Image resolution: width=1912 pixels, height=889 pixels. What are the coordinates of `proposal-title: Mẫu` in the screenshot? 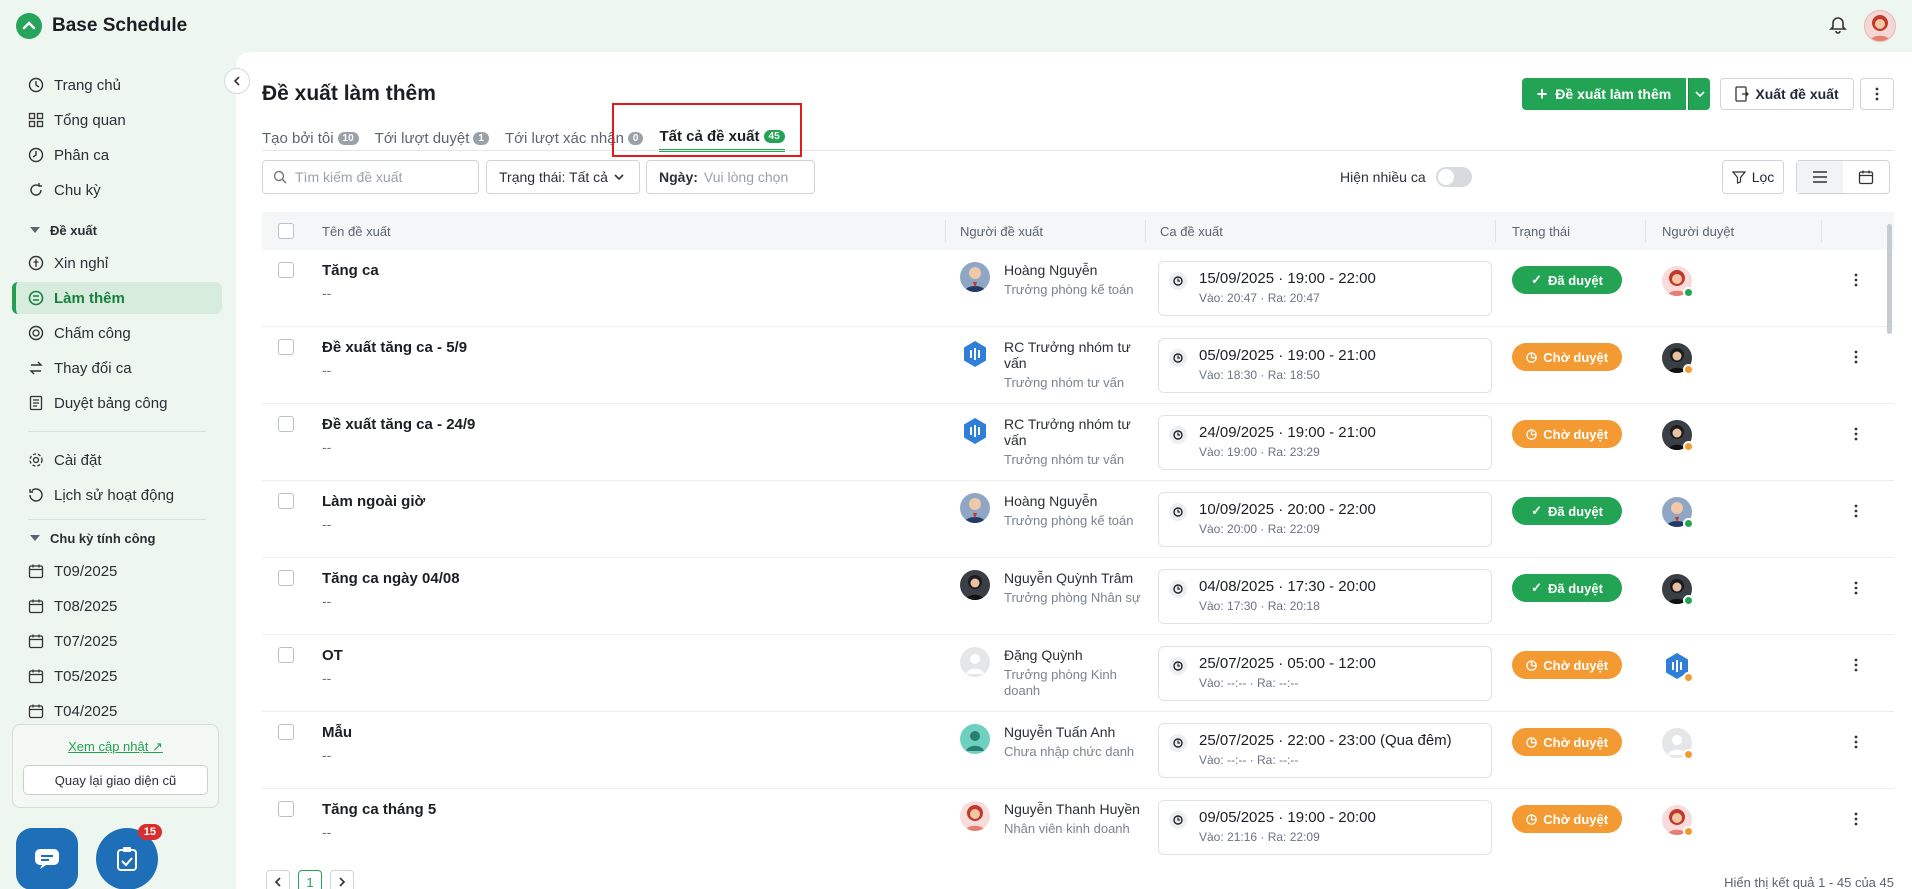 It's located at (337, 732).